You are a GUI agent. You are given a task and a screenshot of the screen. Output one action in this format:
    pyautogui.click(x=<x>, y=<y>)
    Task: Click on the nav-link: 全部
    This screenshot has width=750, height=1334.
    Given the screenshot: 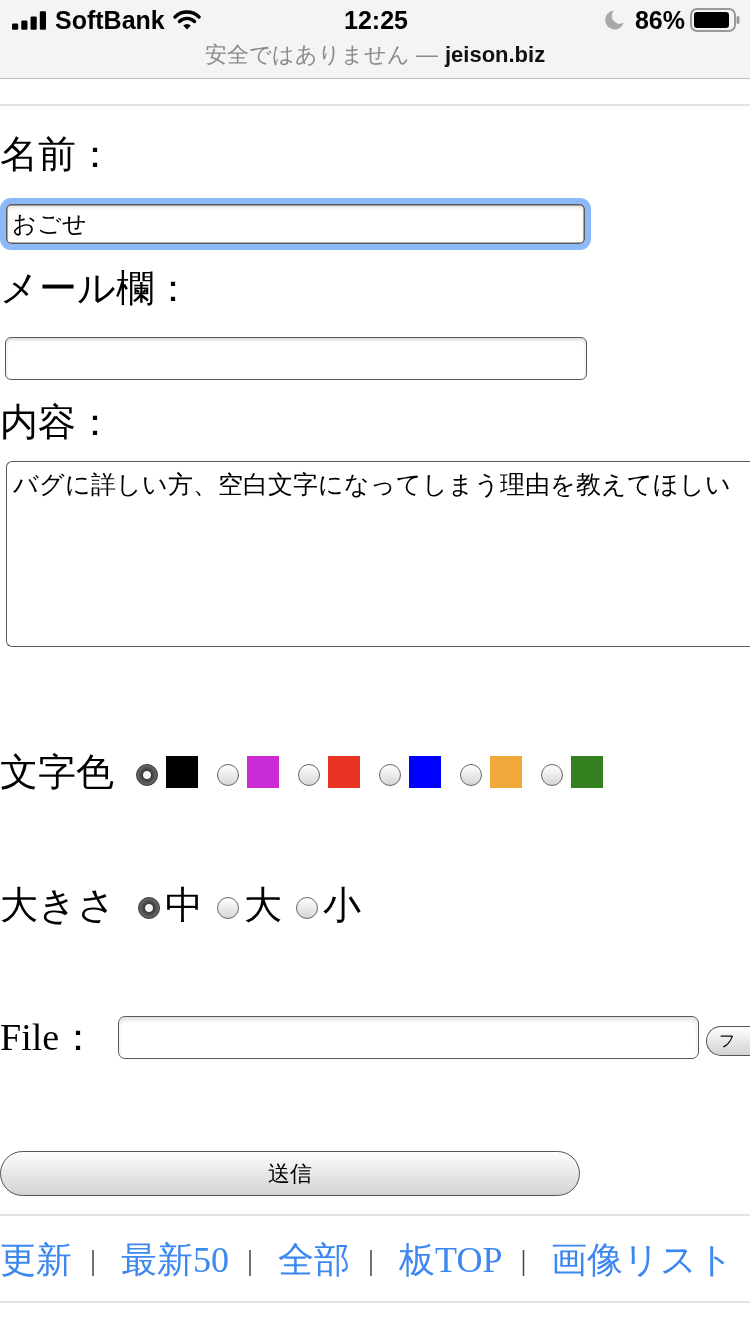 What is the action you would take?
    pyautogui.click(x=314, y=1260)
    